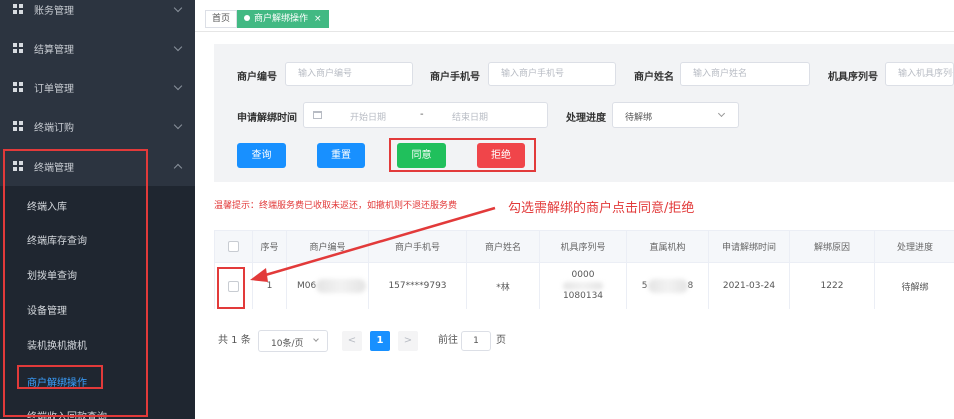  What do you see at coordinates (97, 14) in the screenshot?
I see `sidebar-group-accounts: 账务管理` at bounding box center [97, 14].